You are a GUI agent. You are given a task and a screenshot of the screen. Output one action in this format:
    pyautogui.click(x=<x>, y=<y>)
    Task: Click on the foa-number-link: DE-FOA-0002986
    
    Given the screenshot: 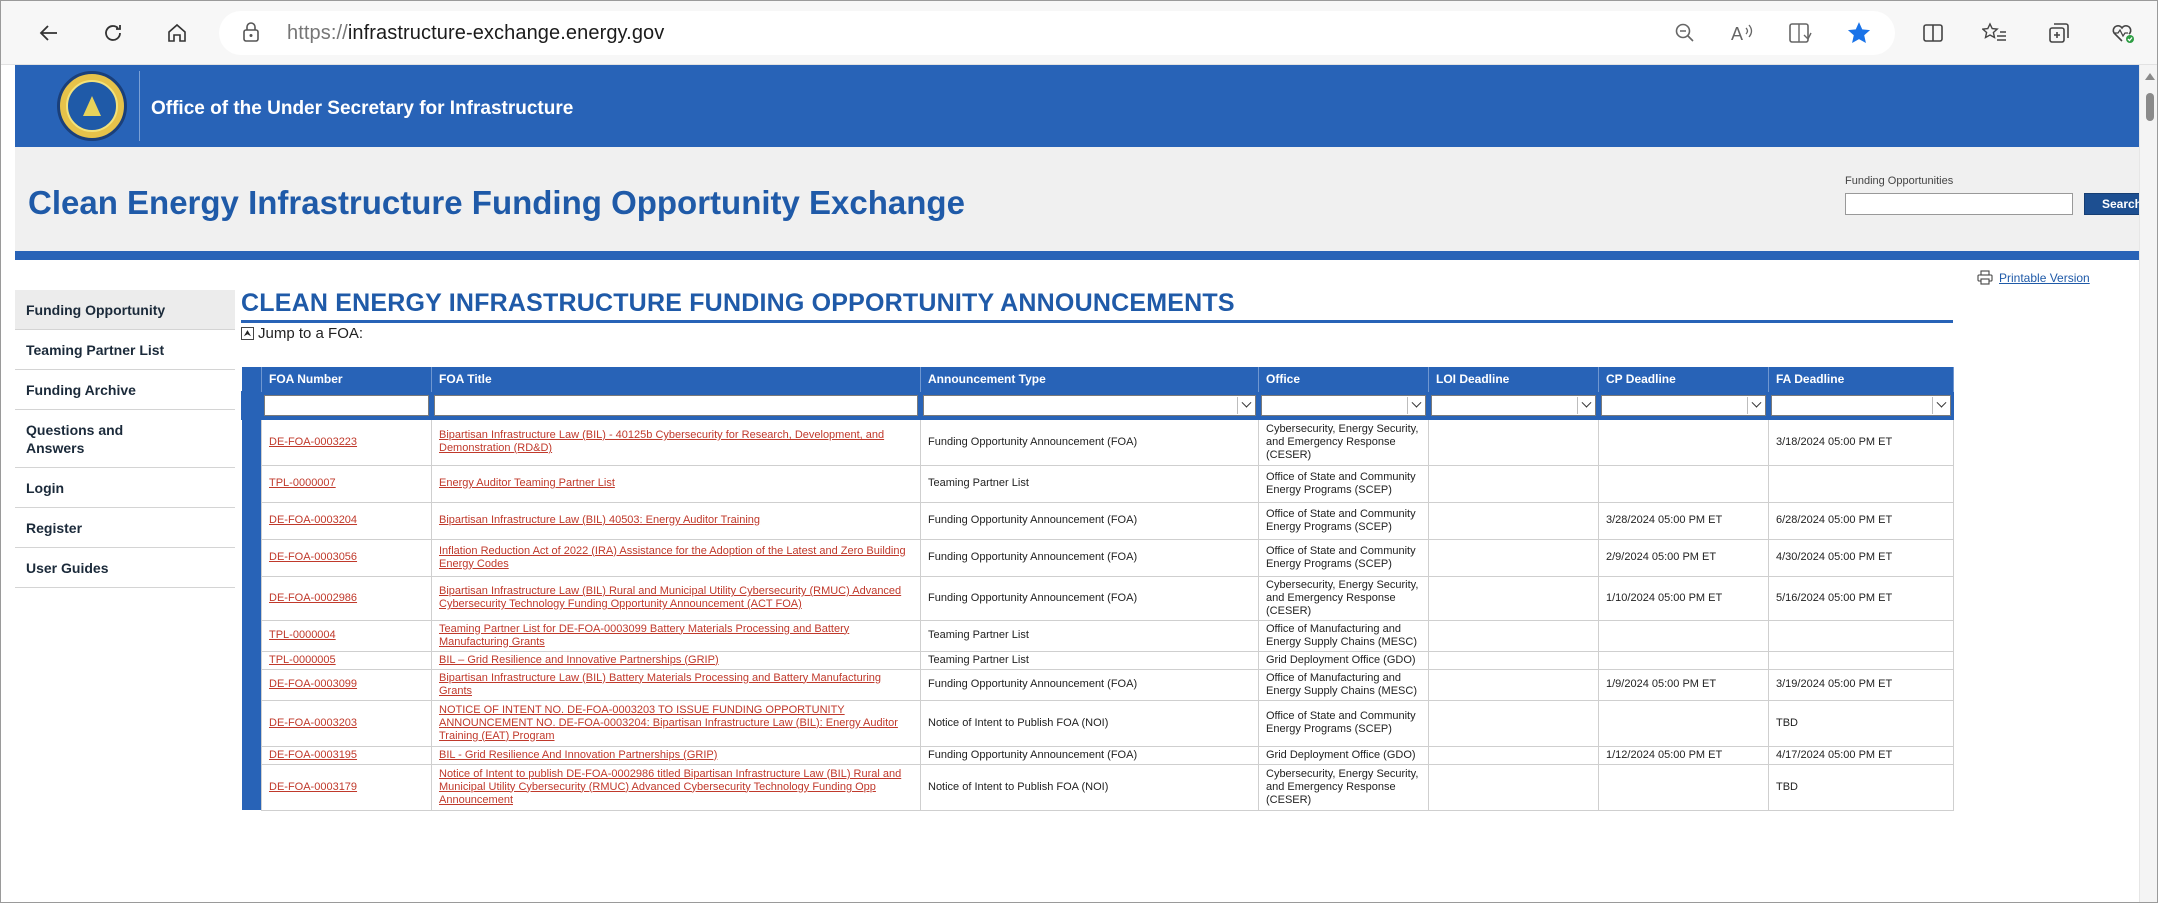 What is the action you would take?
    pyautogui.click(x=313, y=598)
    